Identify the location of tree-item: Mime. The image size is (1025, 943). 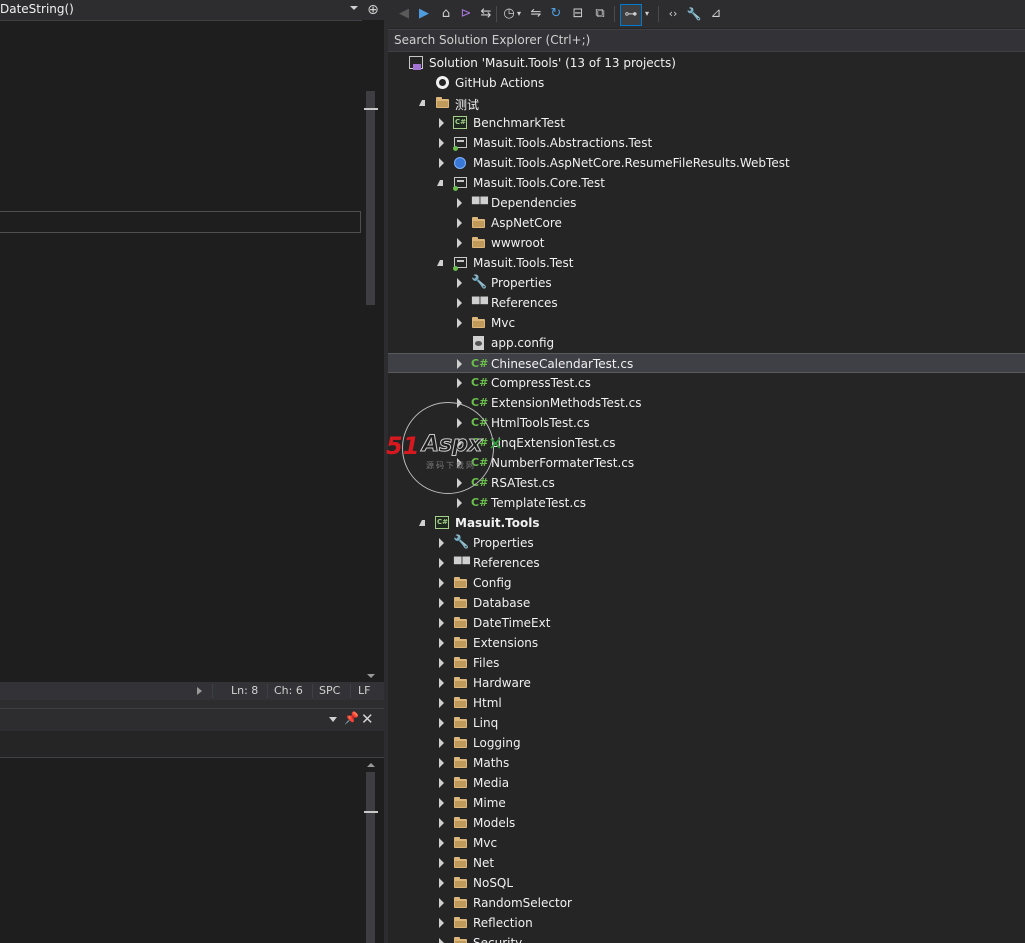
(706, 803).